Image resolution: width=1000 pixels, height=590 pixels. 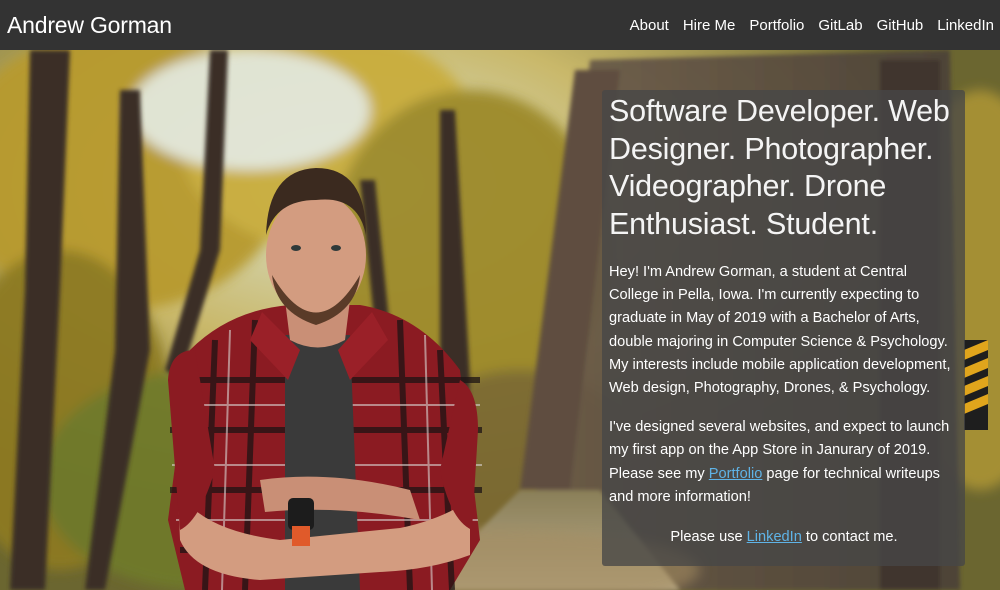 I want to click on nav-link-hire-me: Hire Me, so click(x=709, y=25).